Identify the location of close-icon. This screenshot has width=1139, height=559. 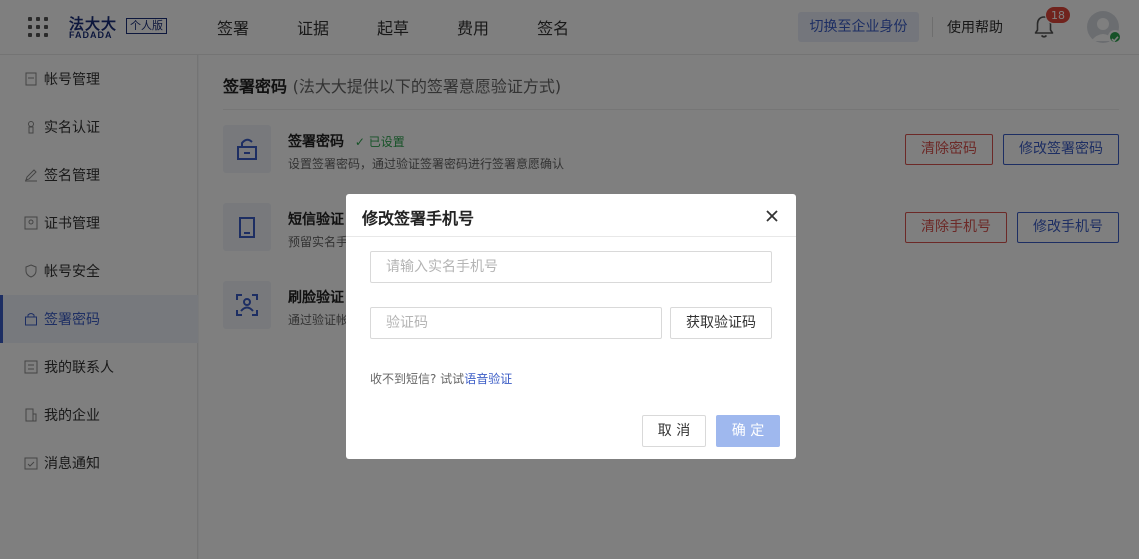
(772, 216).